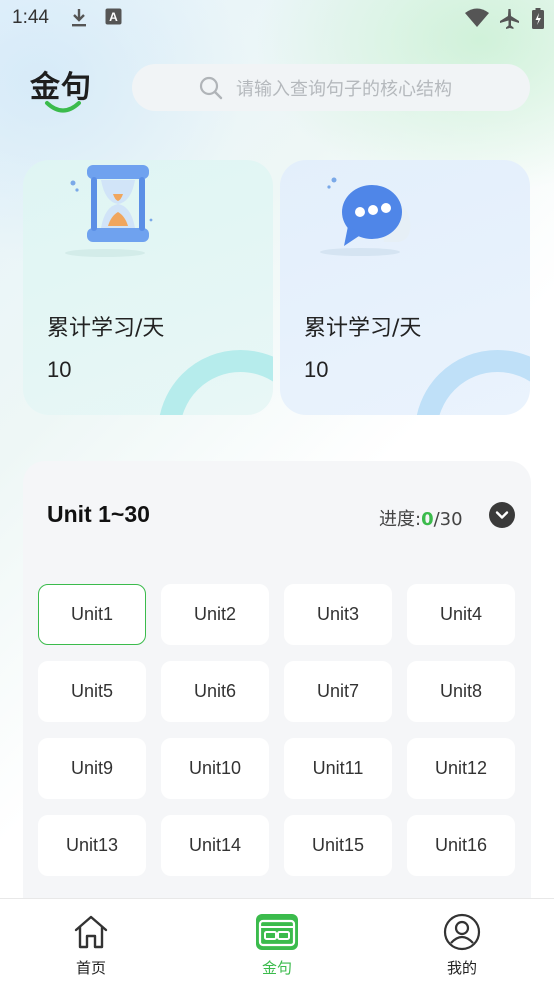  I want to click on nav-label: 首页, so click(90, 968).